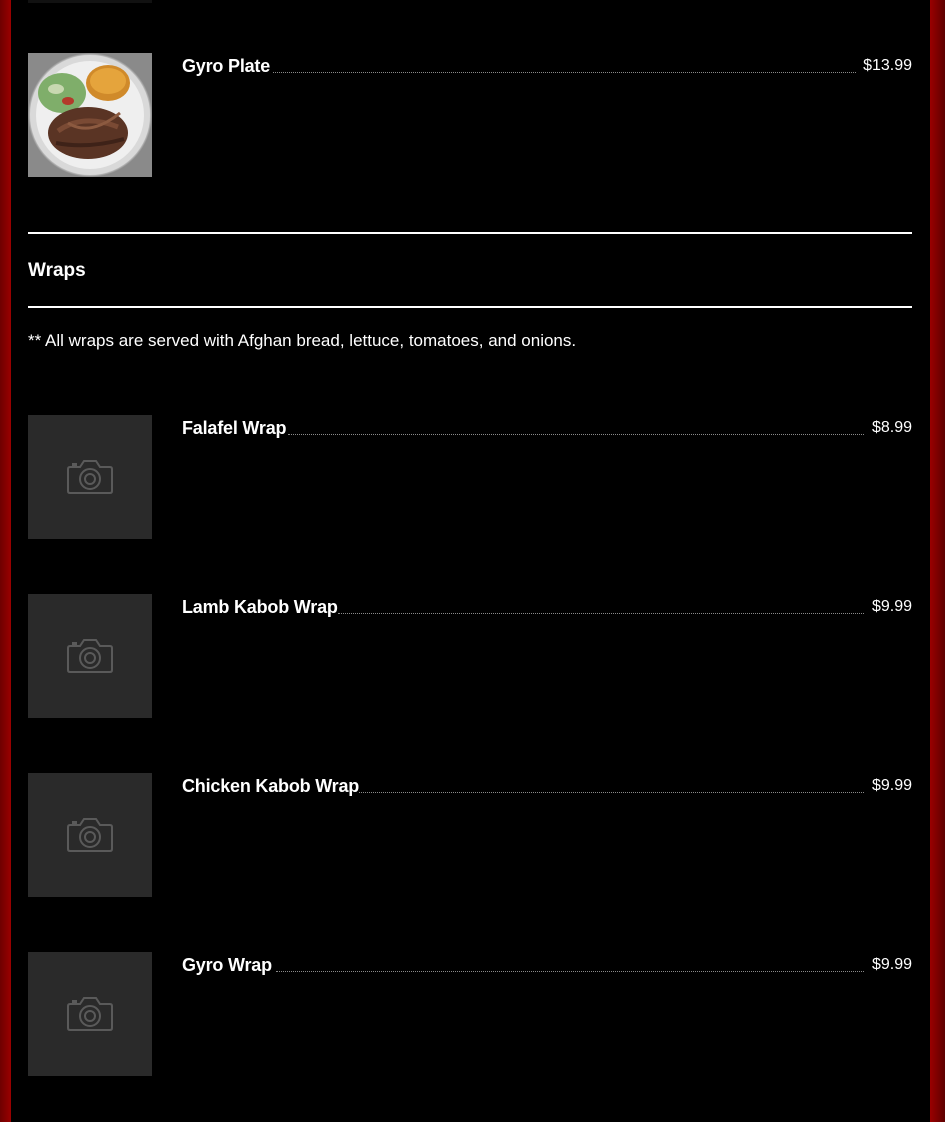 The image size is (945, 1122). What do you see at coordinates (57, 270) in the screenshot?
I see `section-title: Wraps` at bounding box center [57, 270].